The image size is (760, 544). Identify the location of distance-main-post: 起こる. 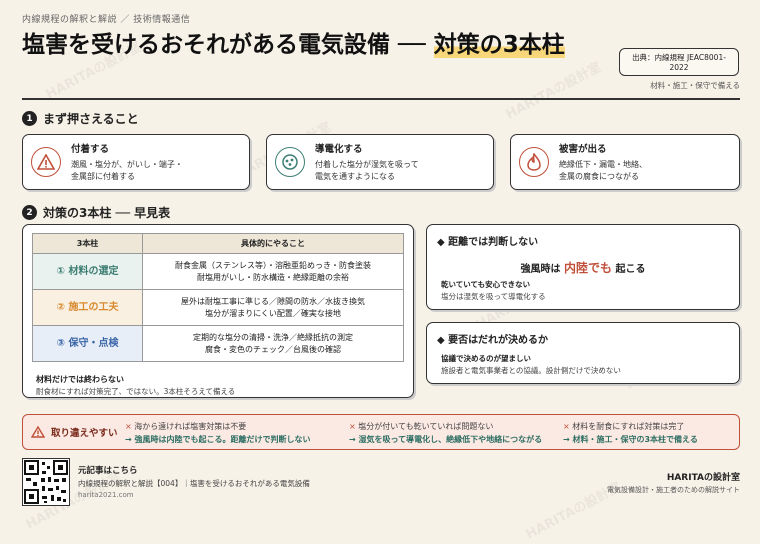
(630, 269).